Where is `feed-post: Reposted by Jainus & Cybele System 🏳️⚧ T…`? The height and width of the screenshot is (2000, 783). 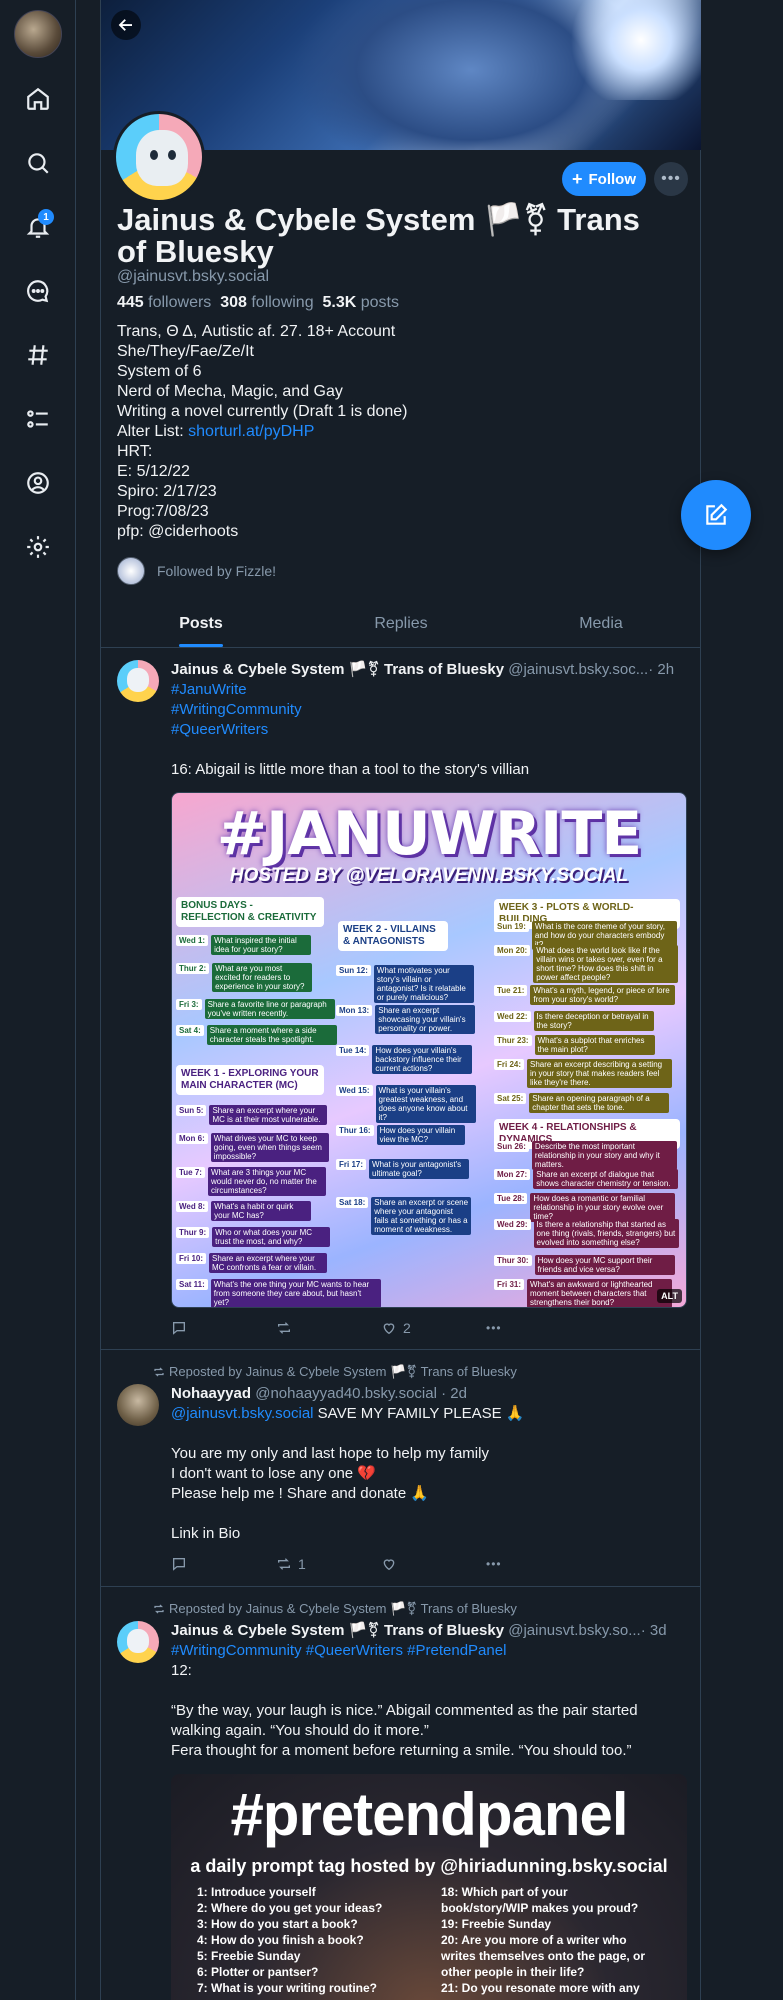
feed-post: Reposted by Jainus & Cybele System 🏳️⚧ T… is located at coordinates (401, 1468).